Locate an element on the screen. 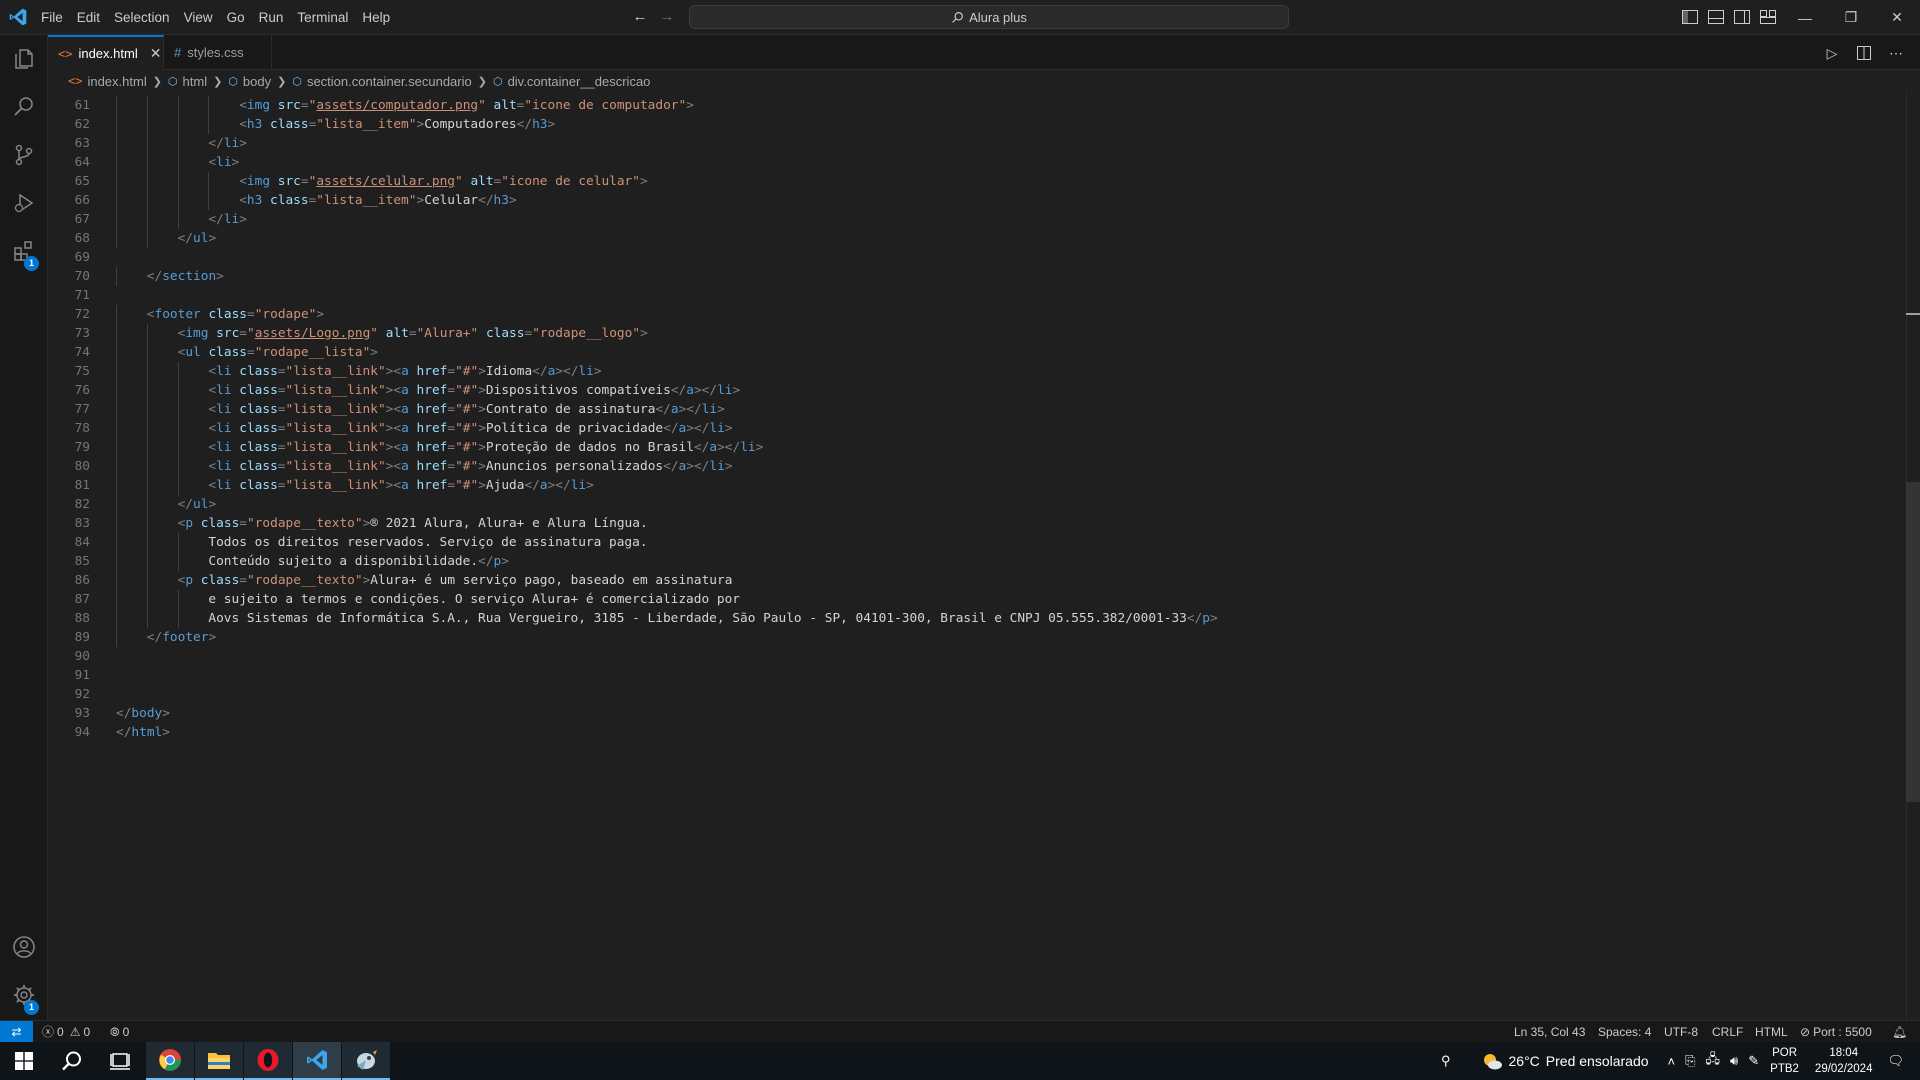 The height and width of the screenshot is (1080, 1920). code-line: 90 is located at coordinates (69, 656).